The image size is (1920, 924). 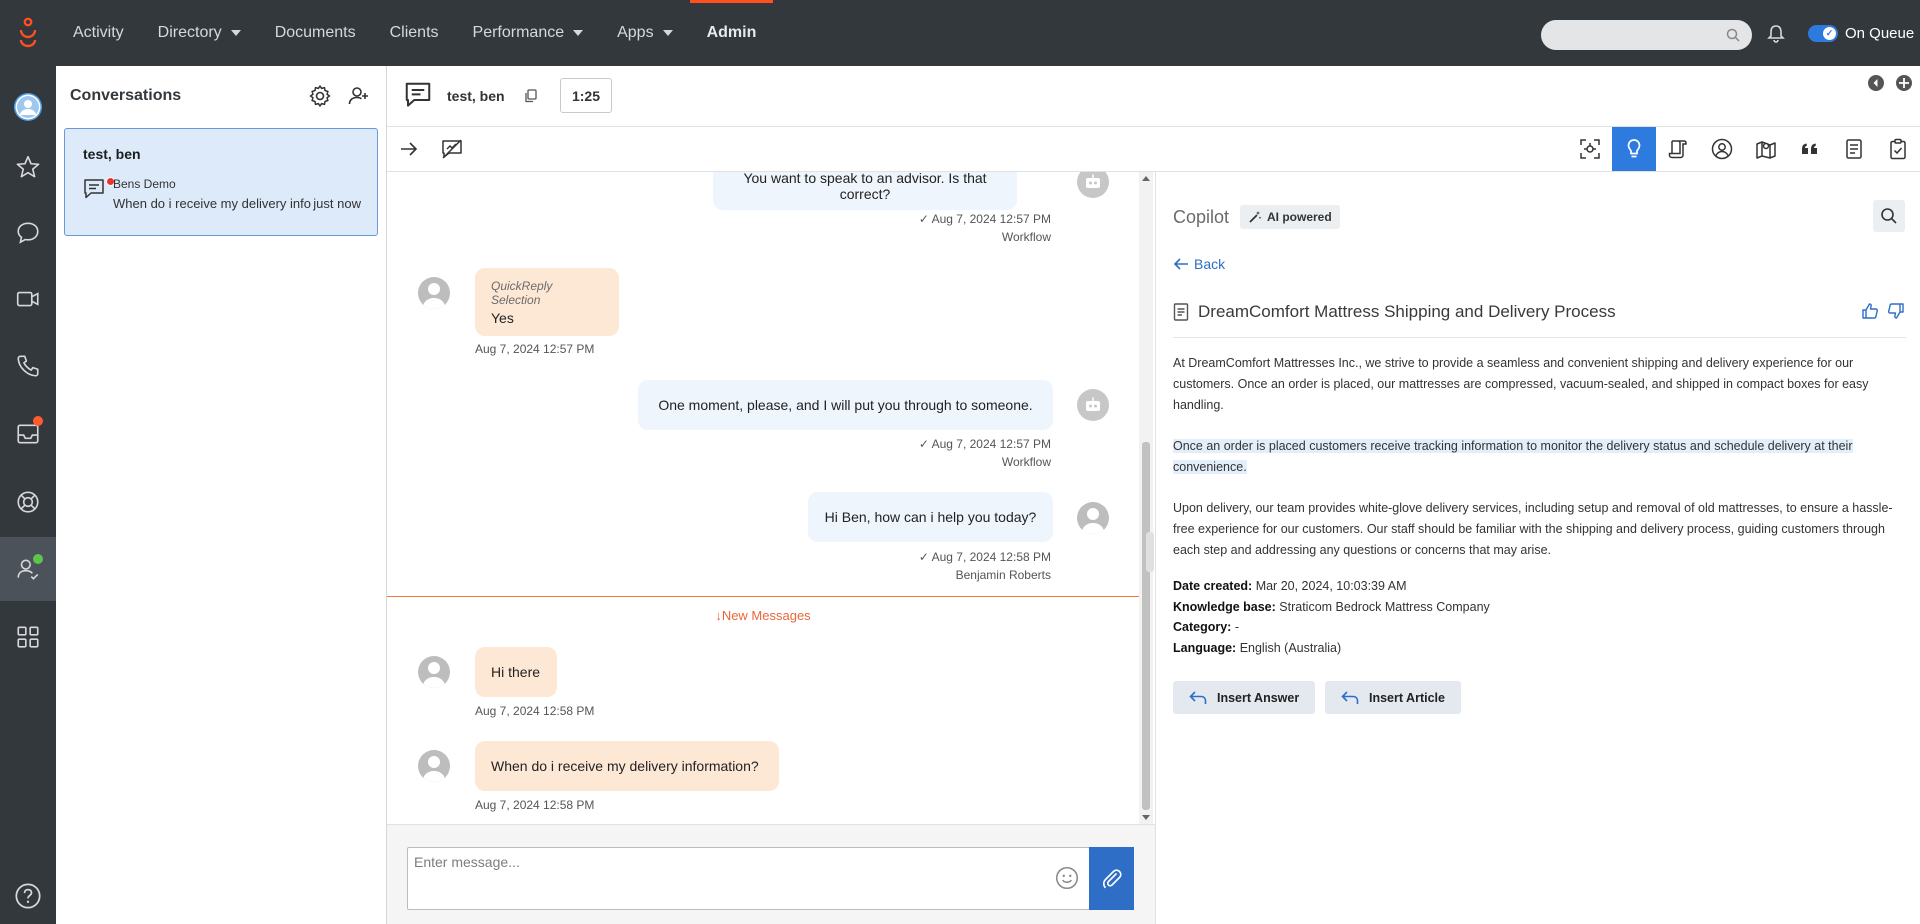 I want to click on journey-map-button, so click(x=1766, y=149).